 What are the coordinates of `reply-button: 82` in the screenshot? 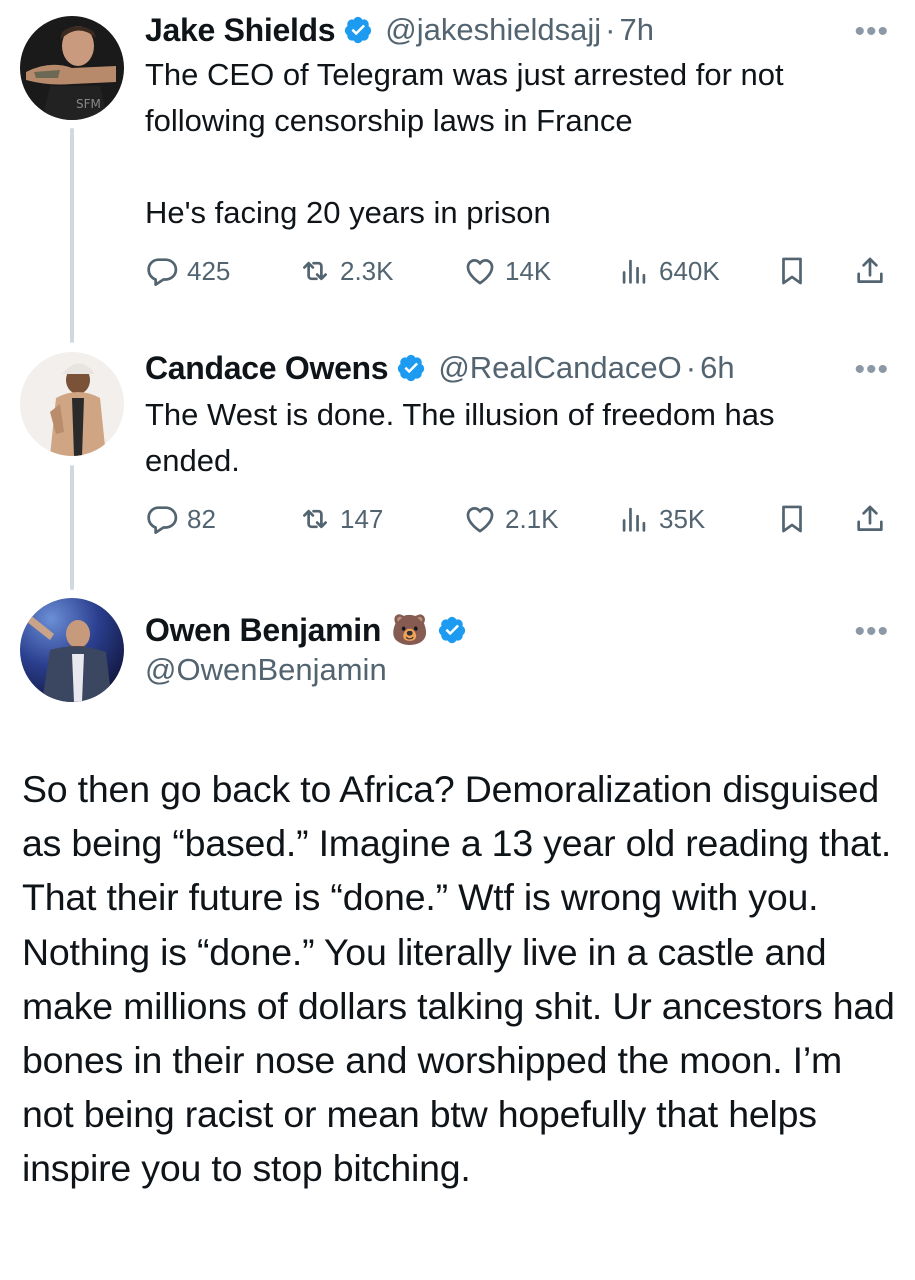 It's located at (180, 519).